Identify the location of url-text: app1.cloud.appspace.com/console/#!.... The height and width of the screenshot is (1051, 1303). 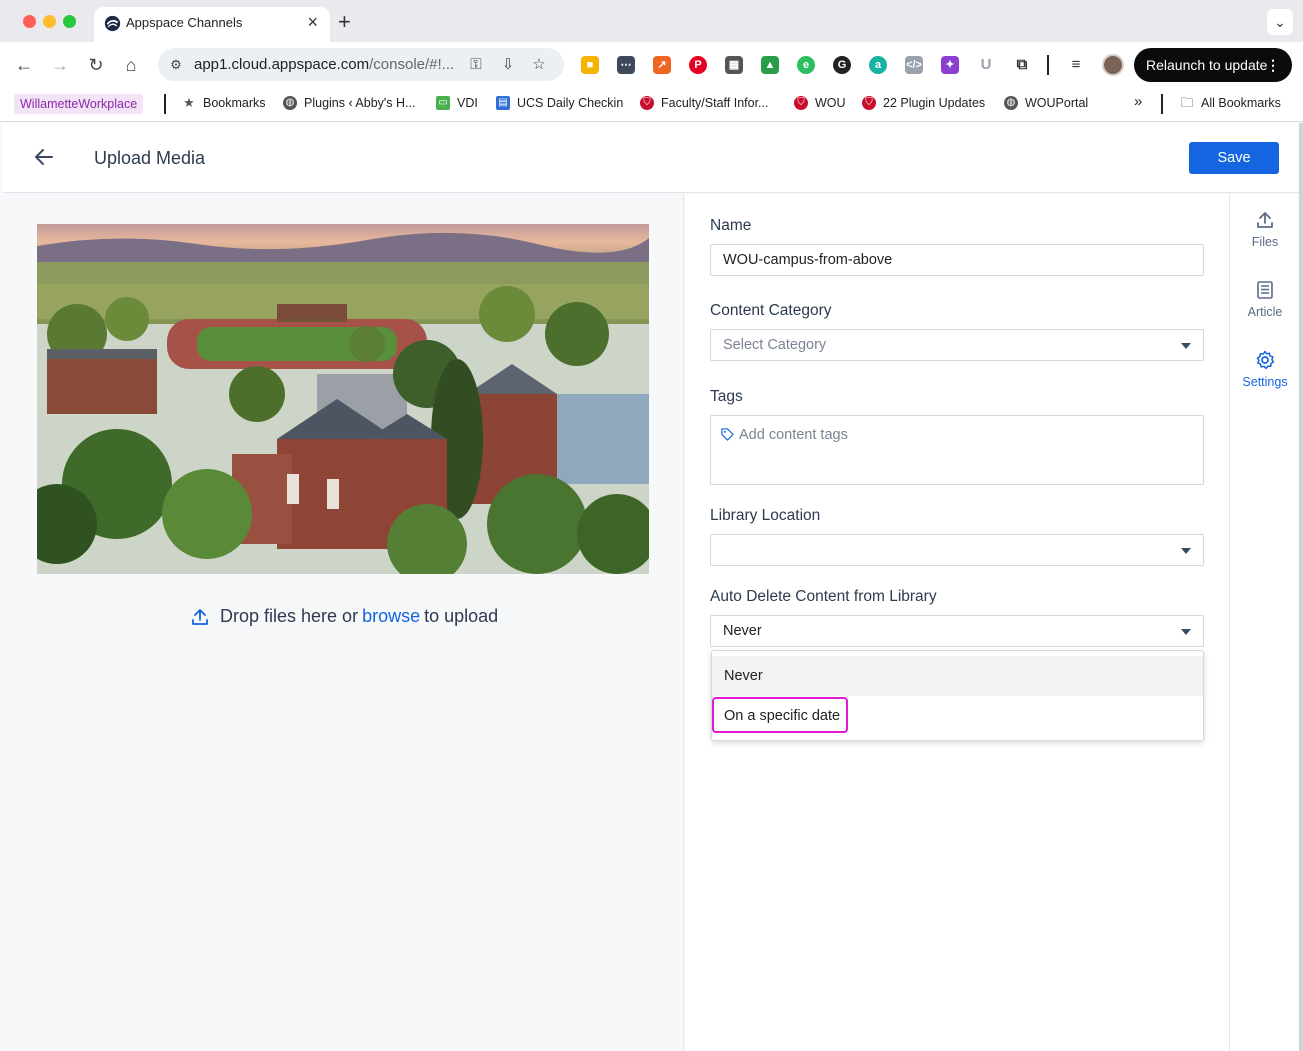
(324, 64).